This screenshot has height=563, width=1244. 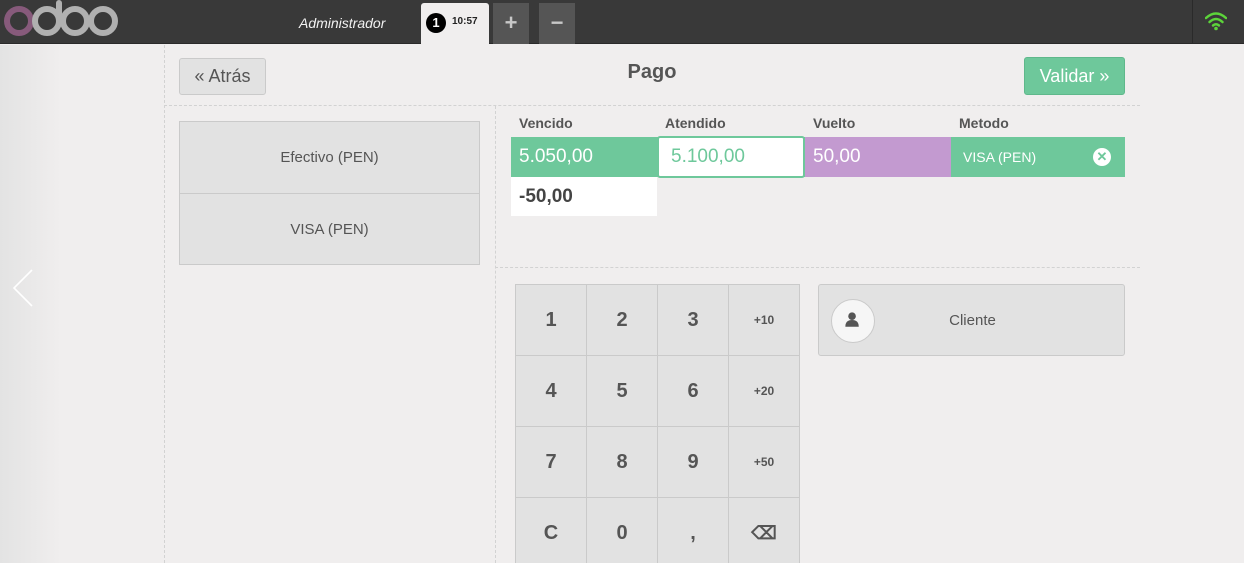 I want to click on numpad-key-6: 6, so click(x=693, y=391).